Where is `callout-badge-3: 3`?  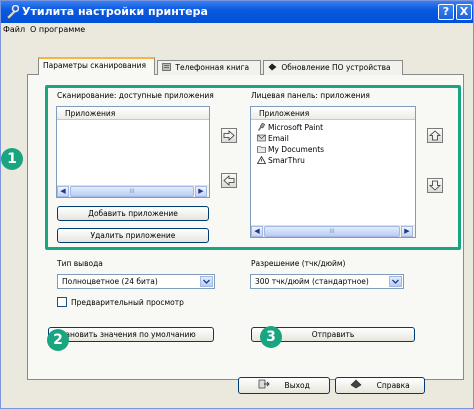
callout-badge-3: 3 is located at coordinates (271, 337).